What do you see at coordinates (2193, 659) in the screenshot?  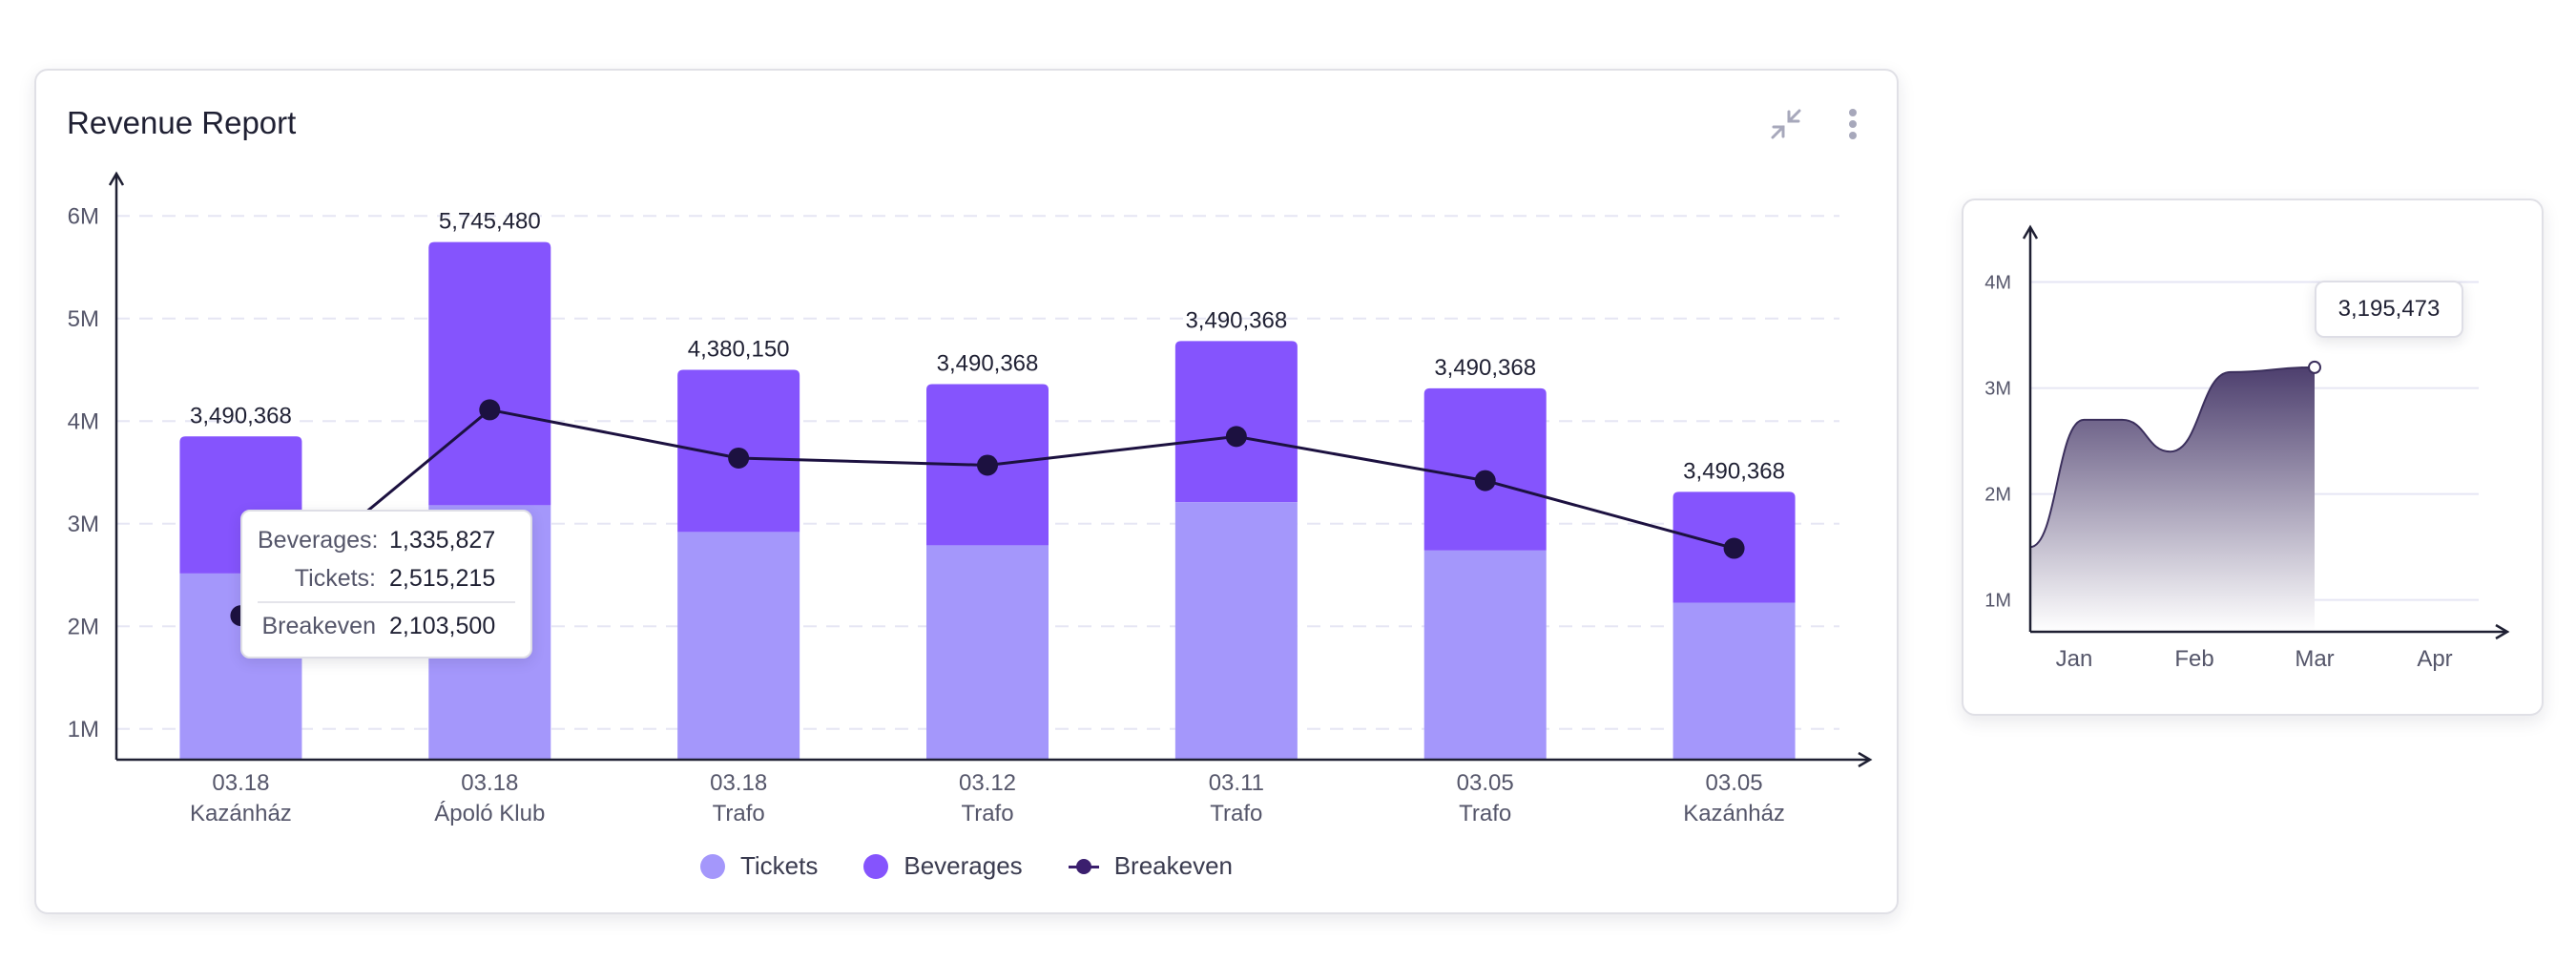 I see `x-tick-label: Feb` at bounding box center [2193, 659].